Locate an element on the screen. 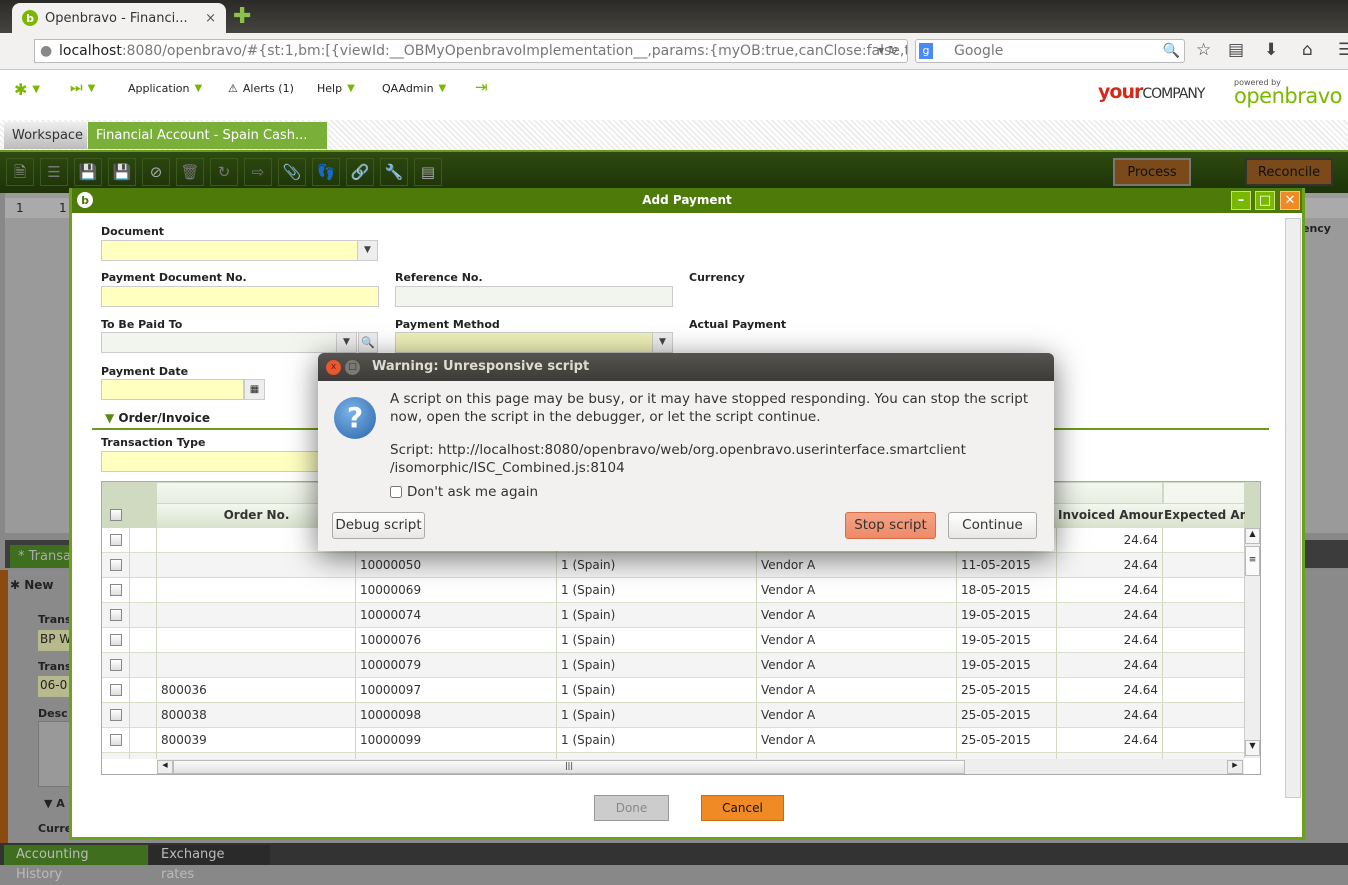 The height and width of the screenshot is (885, 1348). application-menu: Application ▼ is located at coordinates (165, 88).